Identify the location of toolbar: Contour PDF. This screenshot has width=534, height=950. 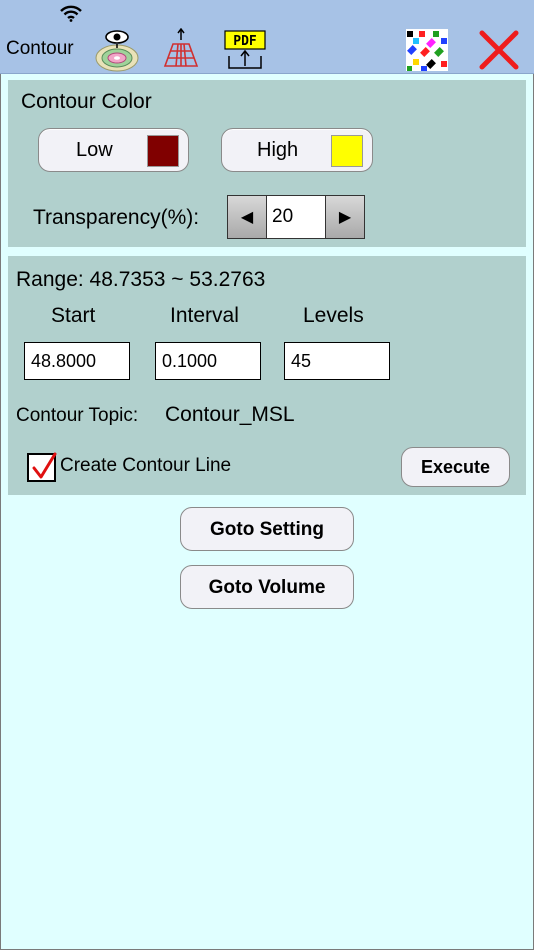
(267, 50).